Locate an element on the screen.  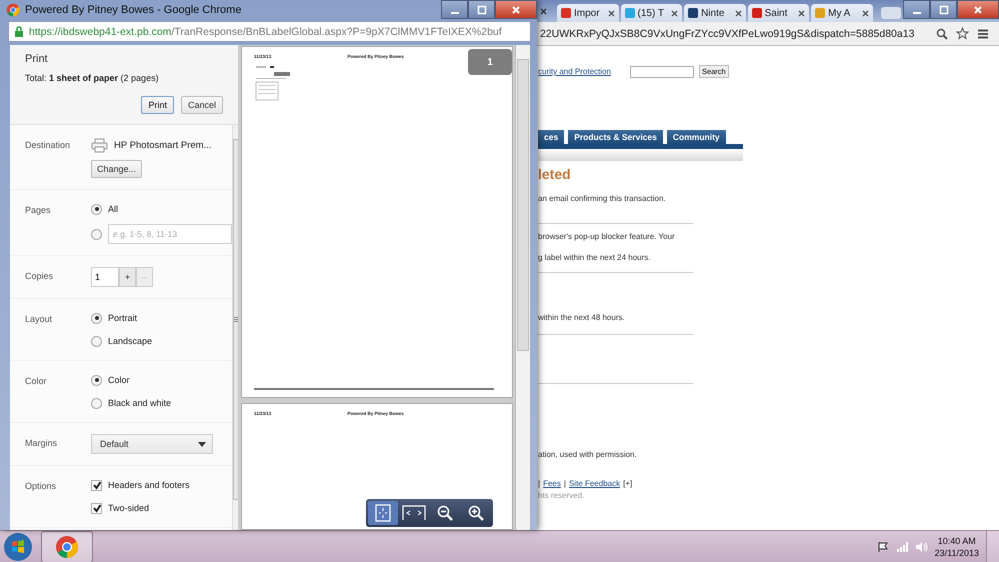
printer-icon is located at coordinates (99, 145).